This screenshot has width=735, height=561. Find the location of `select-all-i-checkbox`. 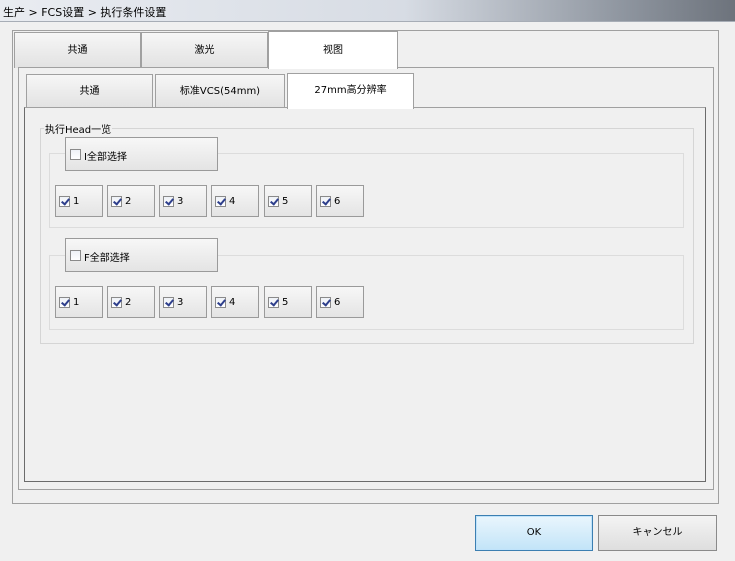

select-all-i-checkbox is located at coordinates (75, 154).